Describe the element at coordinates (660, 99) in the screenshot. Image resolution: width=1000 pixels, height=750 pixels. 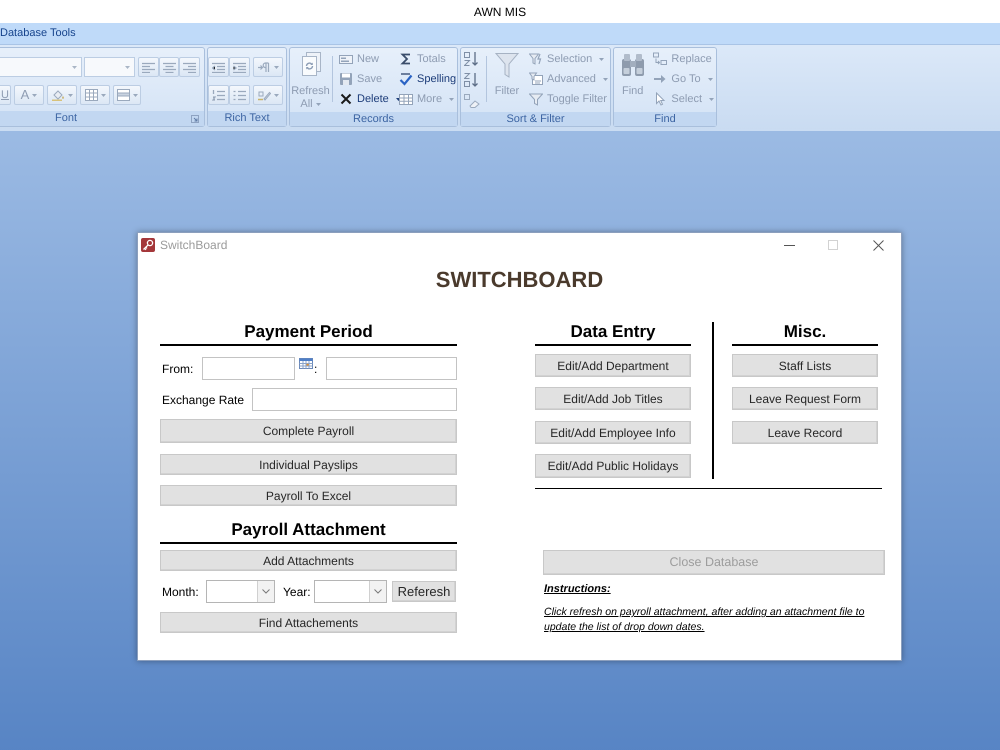
I see `pointer-icon` at that location.